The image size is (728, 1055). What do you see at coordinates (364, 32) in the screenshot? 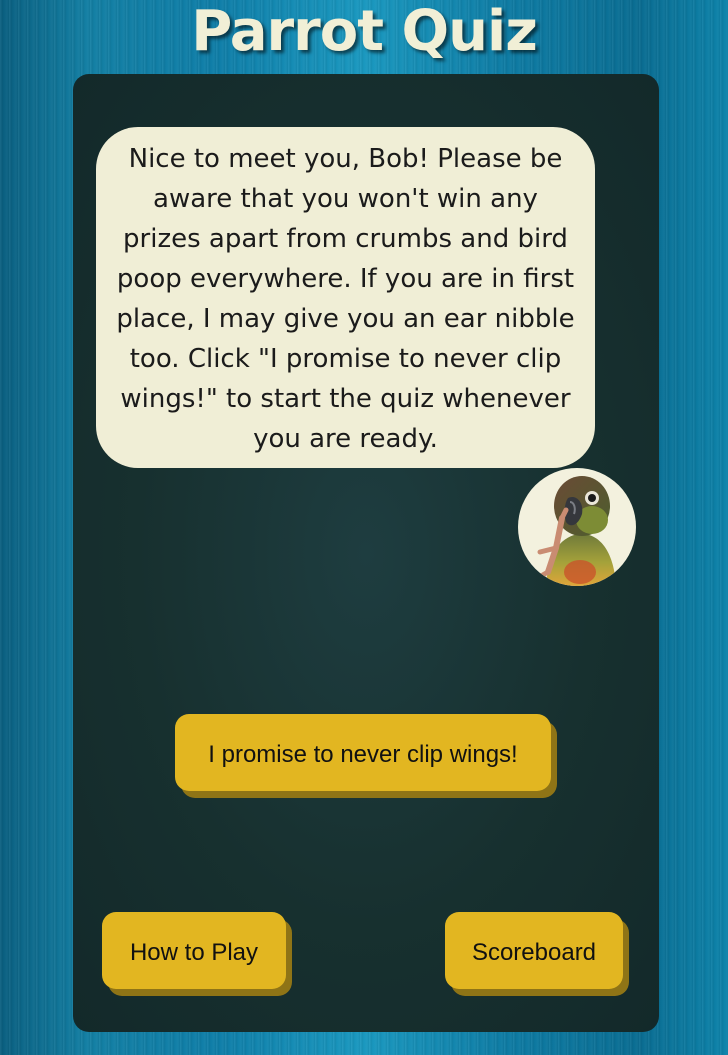
I see `page-title: Parrot Quiz` at bounding box center [364, 32].